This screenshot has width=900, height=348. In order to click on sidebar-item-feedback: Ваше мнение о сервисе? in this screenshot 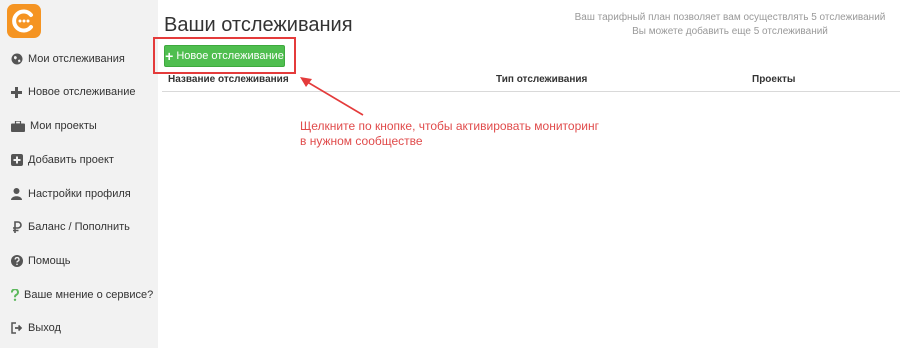, I will do `click(81, 295)`.